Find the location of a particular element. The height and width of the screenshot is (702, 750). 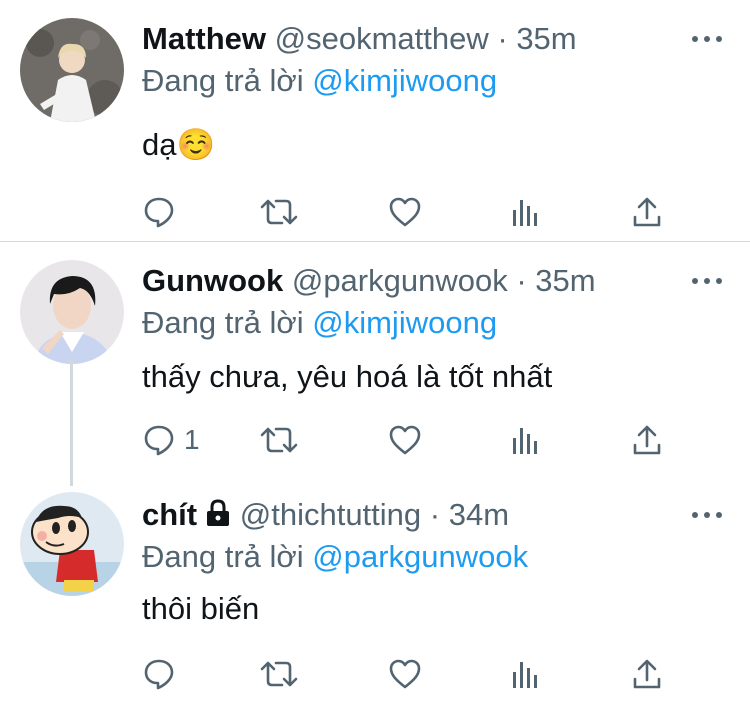

timestamp: 34m is located at coordinates (479, 514).